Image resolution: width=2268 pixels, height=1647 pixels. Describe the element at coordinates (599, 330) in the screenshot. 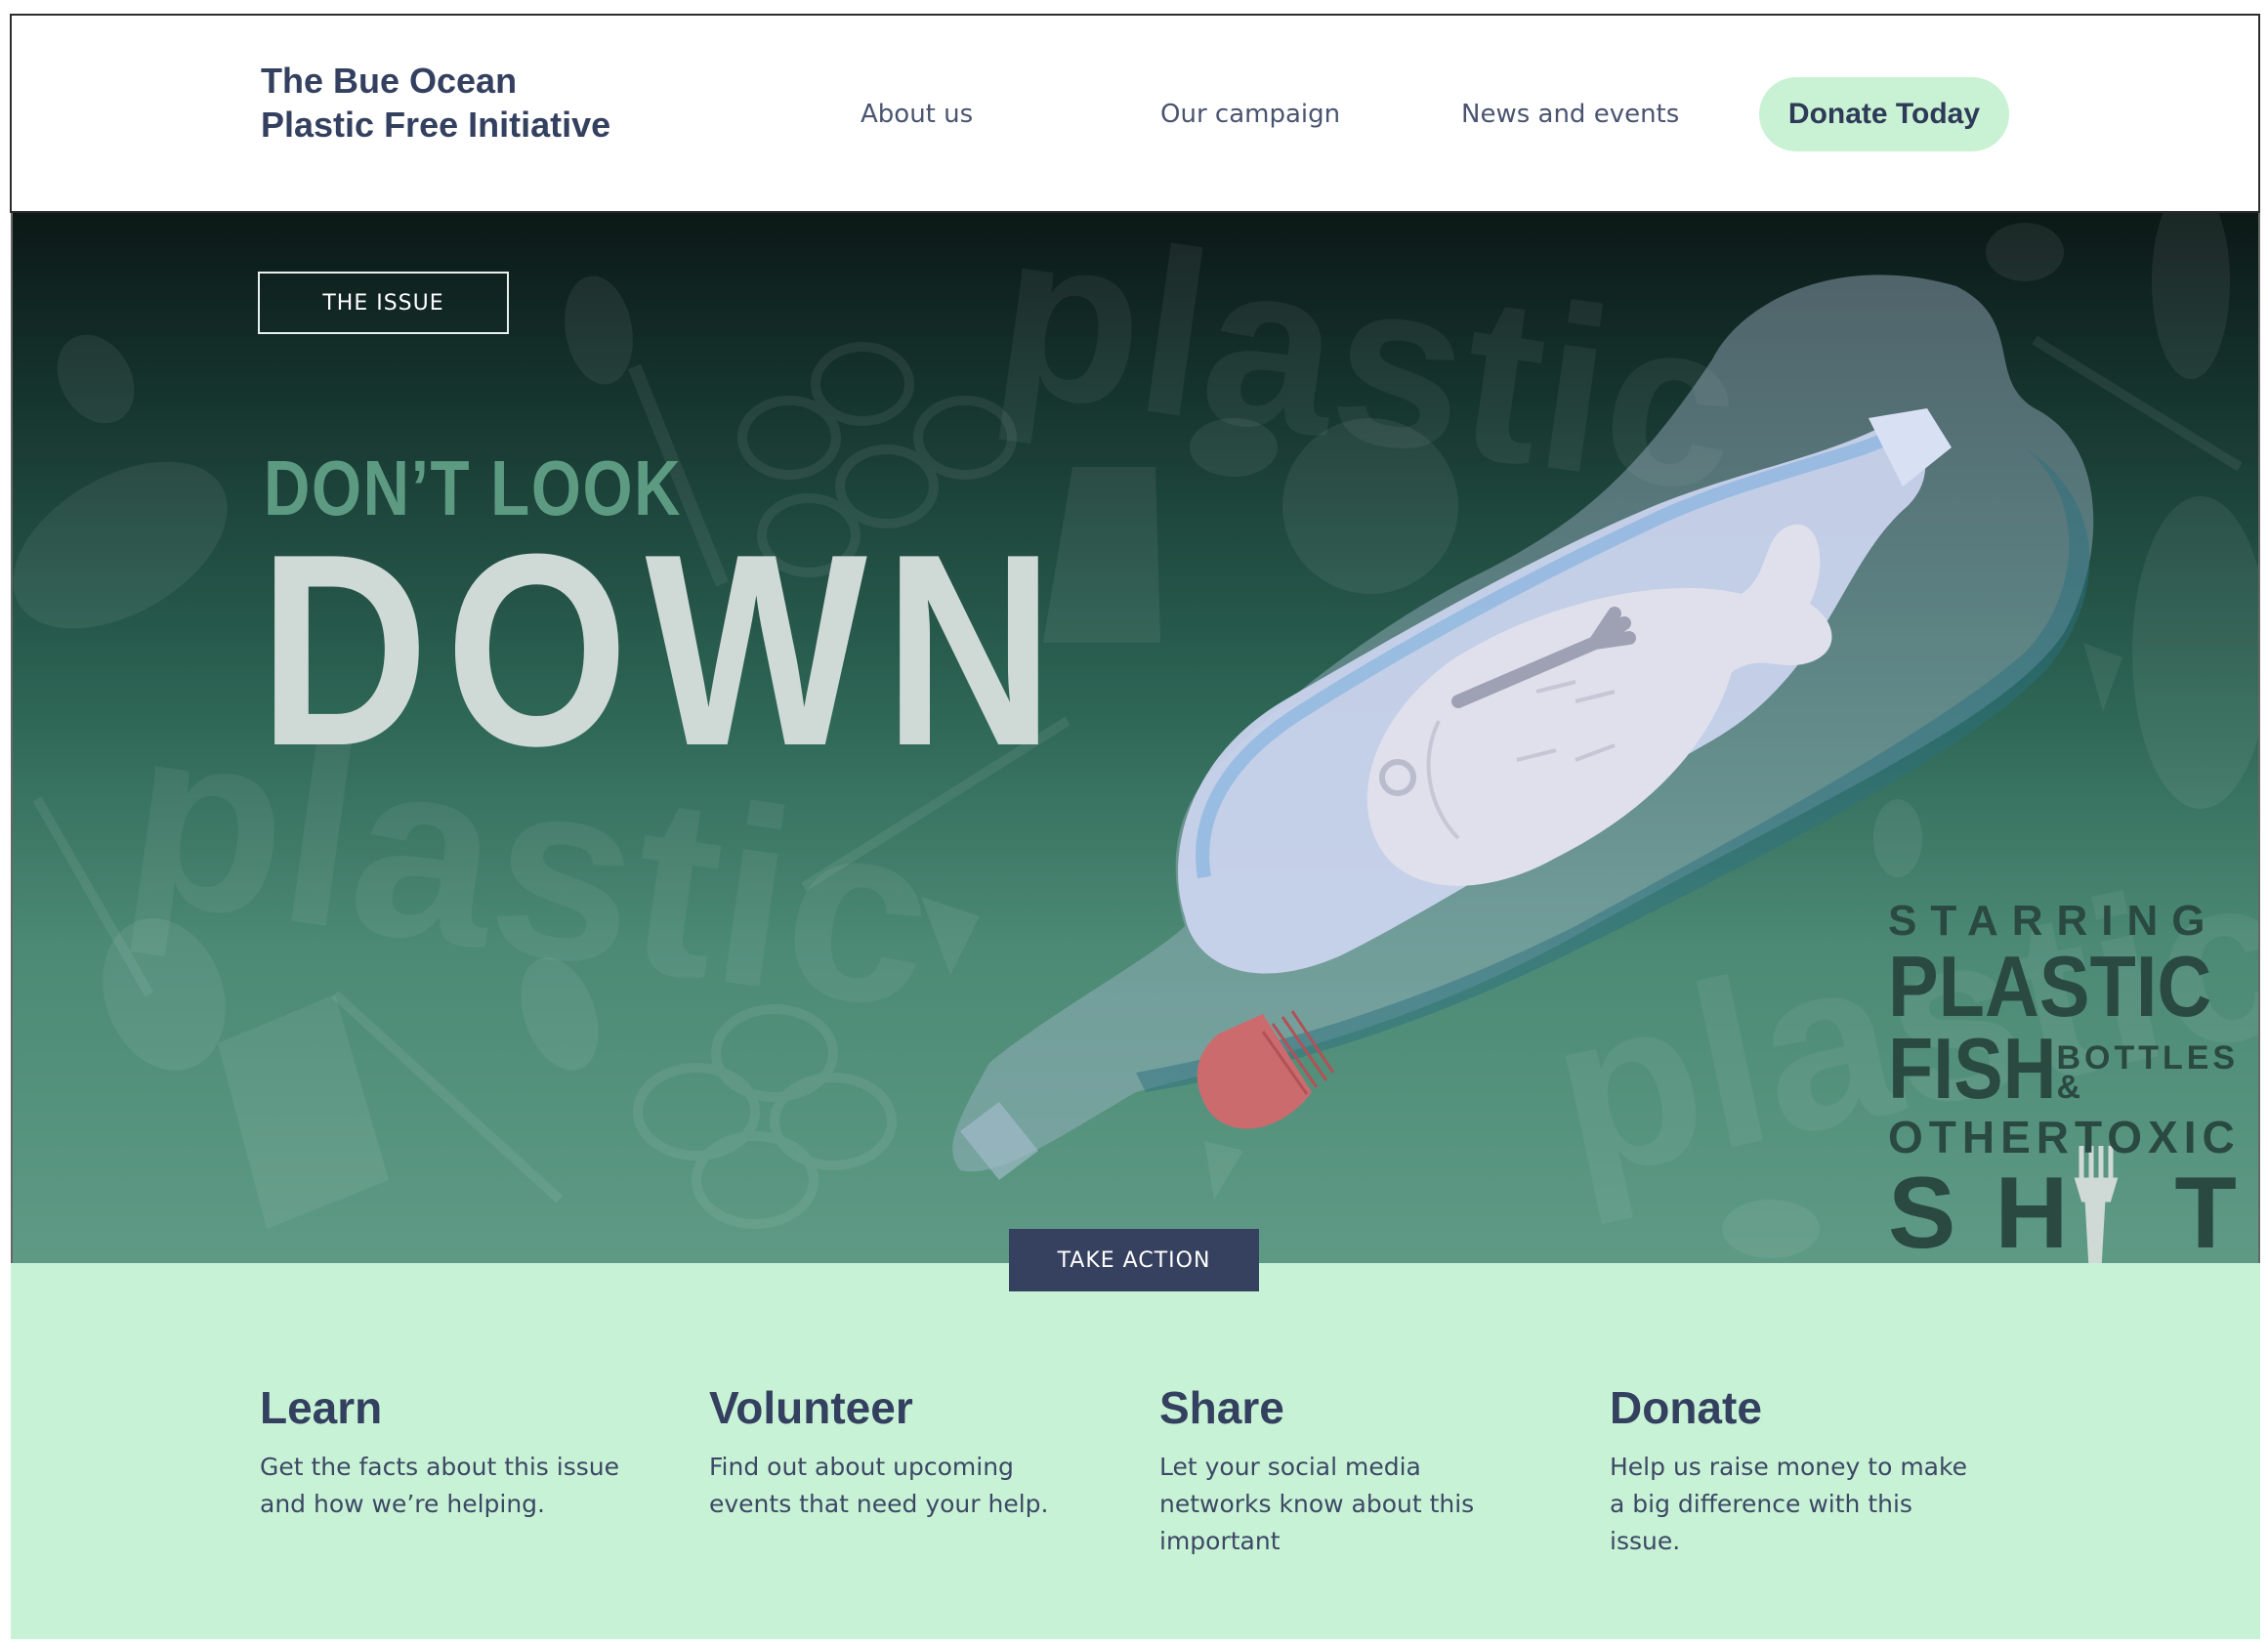

I see `debris-spoon` at that location.